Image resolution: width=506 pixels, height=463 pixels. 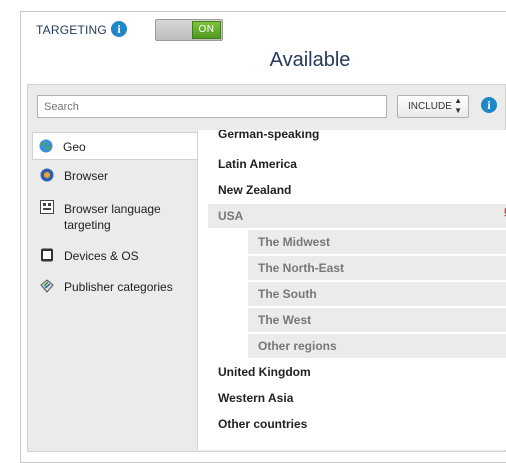 I want to click on sidebar-item-browser-language: Browser language targeting, so click(x=119, y=216).